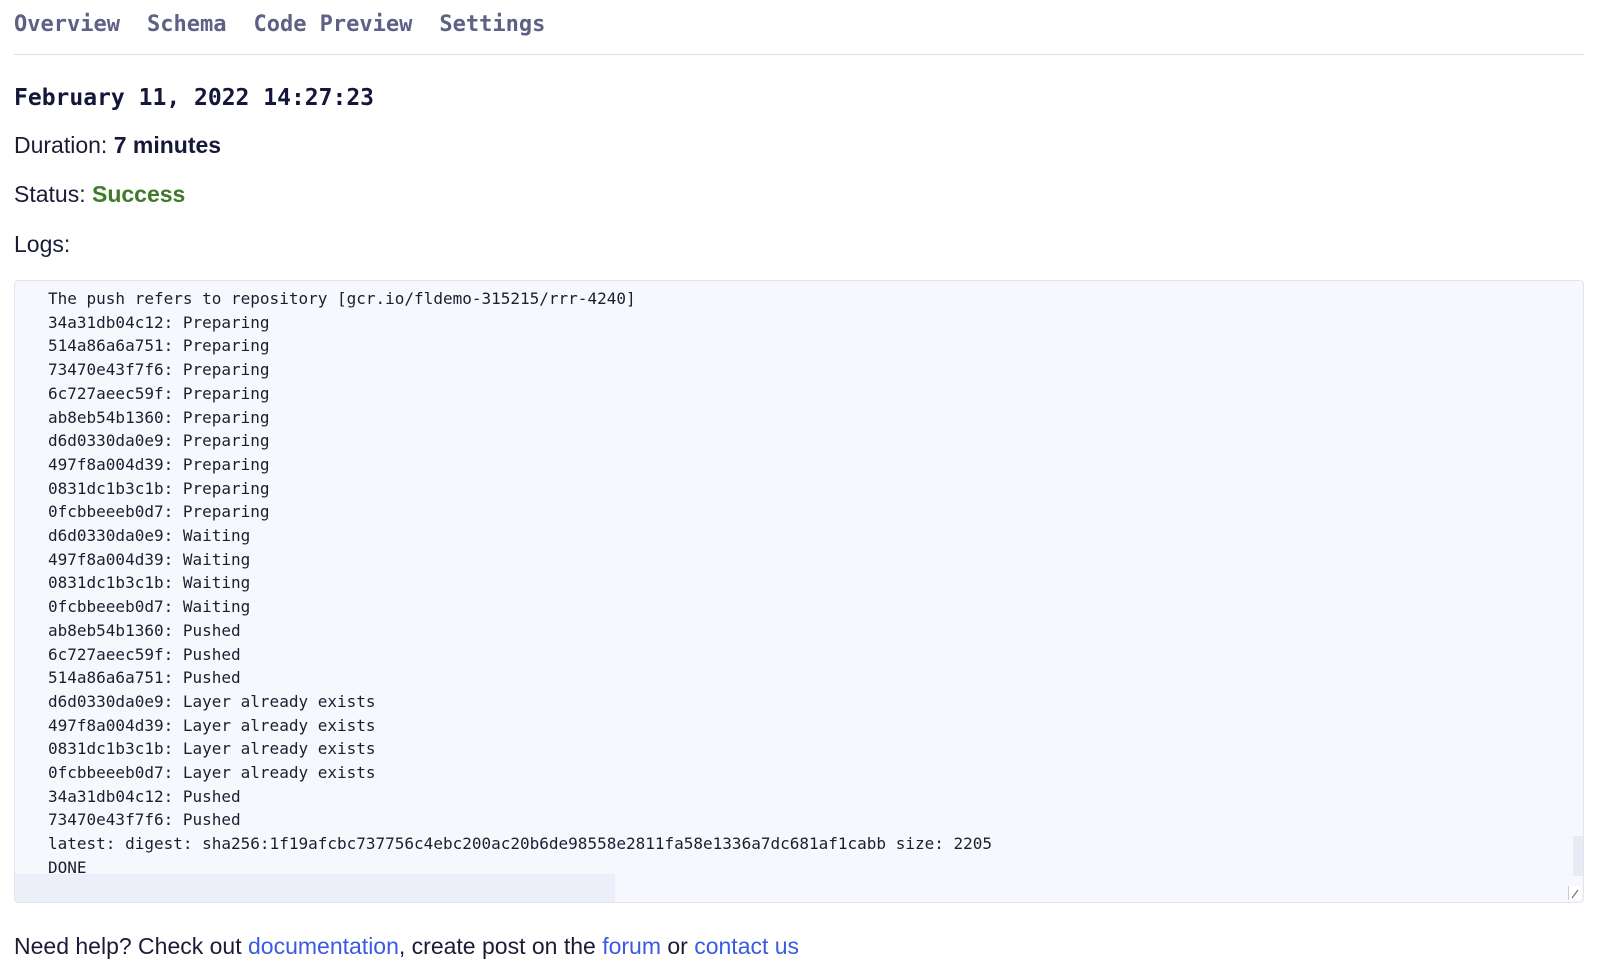 This screenshot has width=1600, height=975. What do you see at coordinates (332, 24) in the screenshot?
I see `tab-code-preview: Code Preview` at bounding box center [332, 24].